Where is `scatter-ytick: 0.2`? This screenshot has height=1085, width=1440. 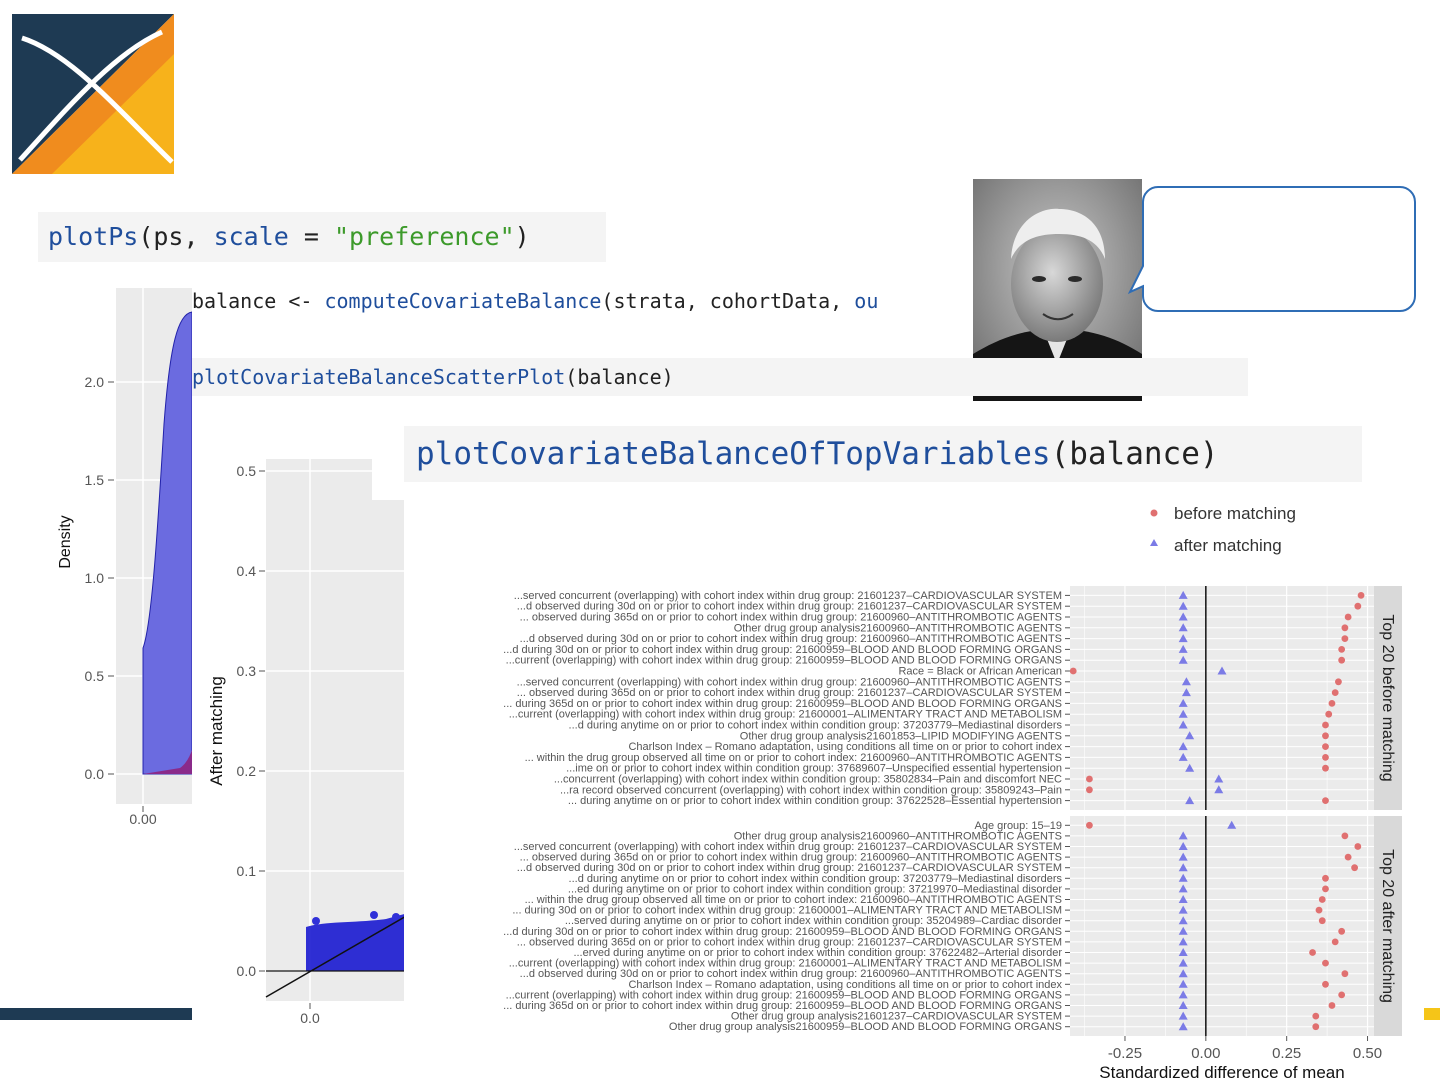 scatter-ytick: 0.2 is located at coordinates (247, 771).